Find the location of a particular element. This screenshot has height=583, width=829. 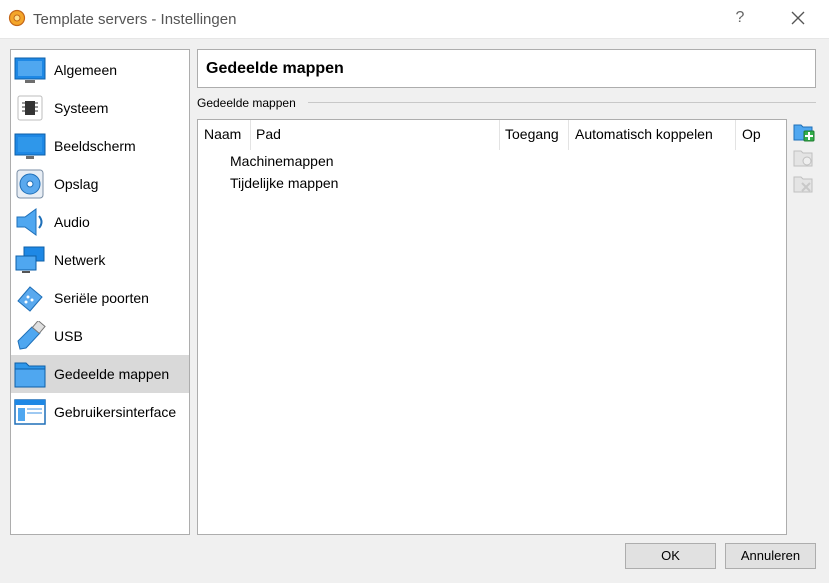

tree-item-machinemappen: Machinemappen is located at coordinates (282, 161).